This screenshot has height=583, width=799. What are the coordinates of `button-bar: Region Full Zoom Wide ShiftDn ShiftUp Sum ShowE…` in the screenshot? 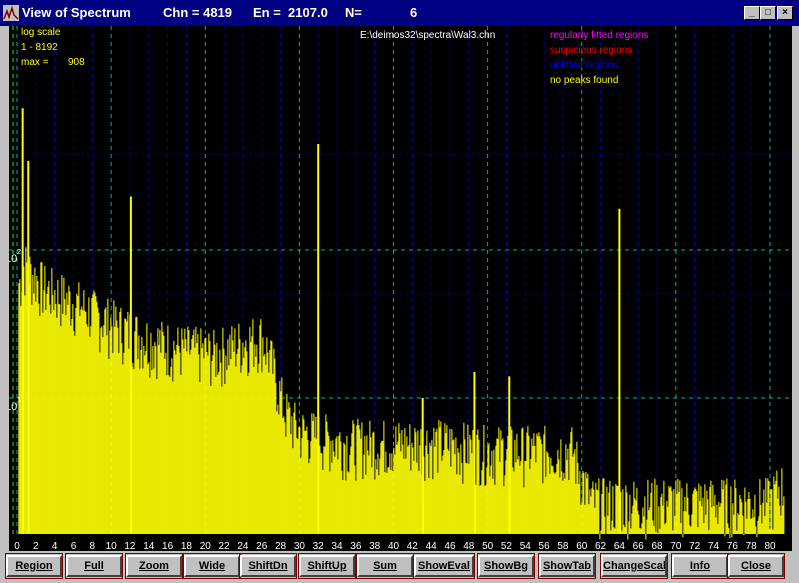 It's located at (399, 567).